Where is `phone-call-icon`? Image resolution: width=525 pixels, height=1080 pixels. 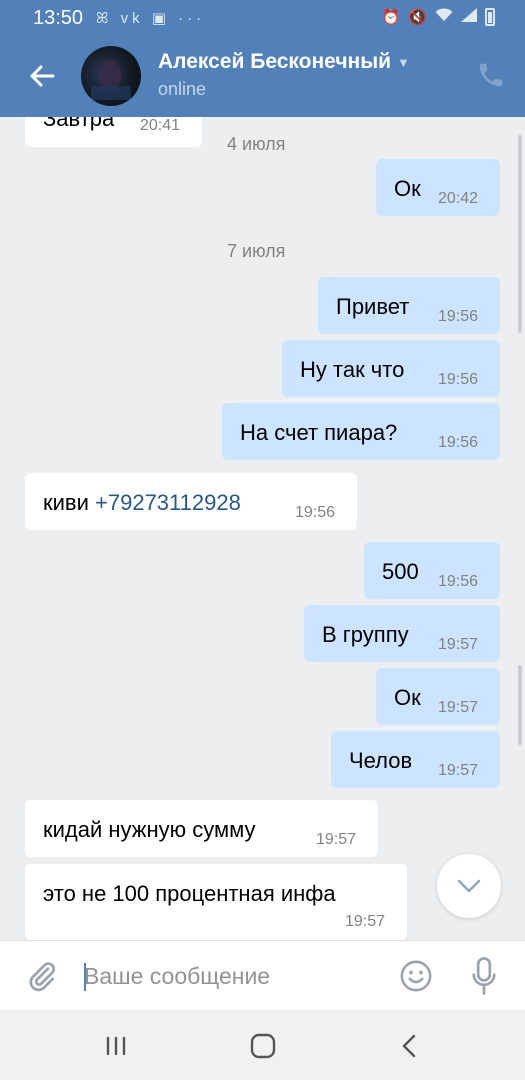
phone-call-icon is located at coordinates (491, 75).